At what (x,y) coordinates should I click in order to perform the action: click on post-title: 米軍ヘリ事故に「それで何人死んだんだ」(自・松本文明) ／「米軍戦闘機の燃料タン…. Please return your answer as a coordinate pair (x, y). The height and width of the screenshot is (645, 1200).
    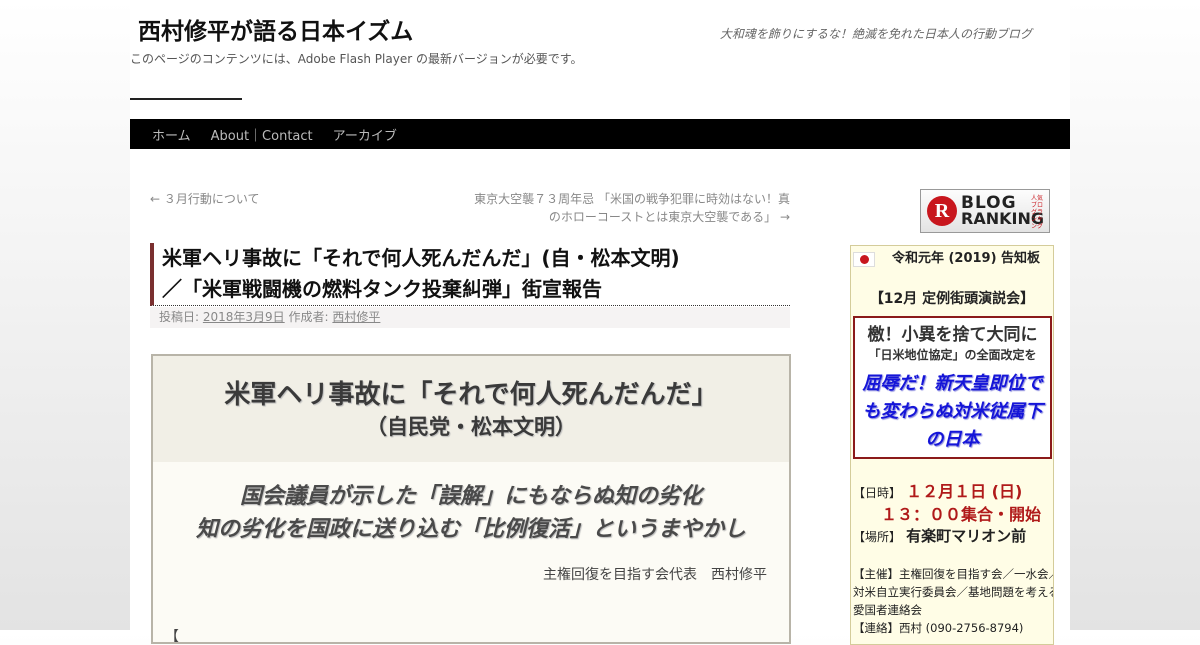
    Looking at the image, I should click on (470, 274).